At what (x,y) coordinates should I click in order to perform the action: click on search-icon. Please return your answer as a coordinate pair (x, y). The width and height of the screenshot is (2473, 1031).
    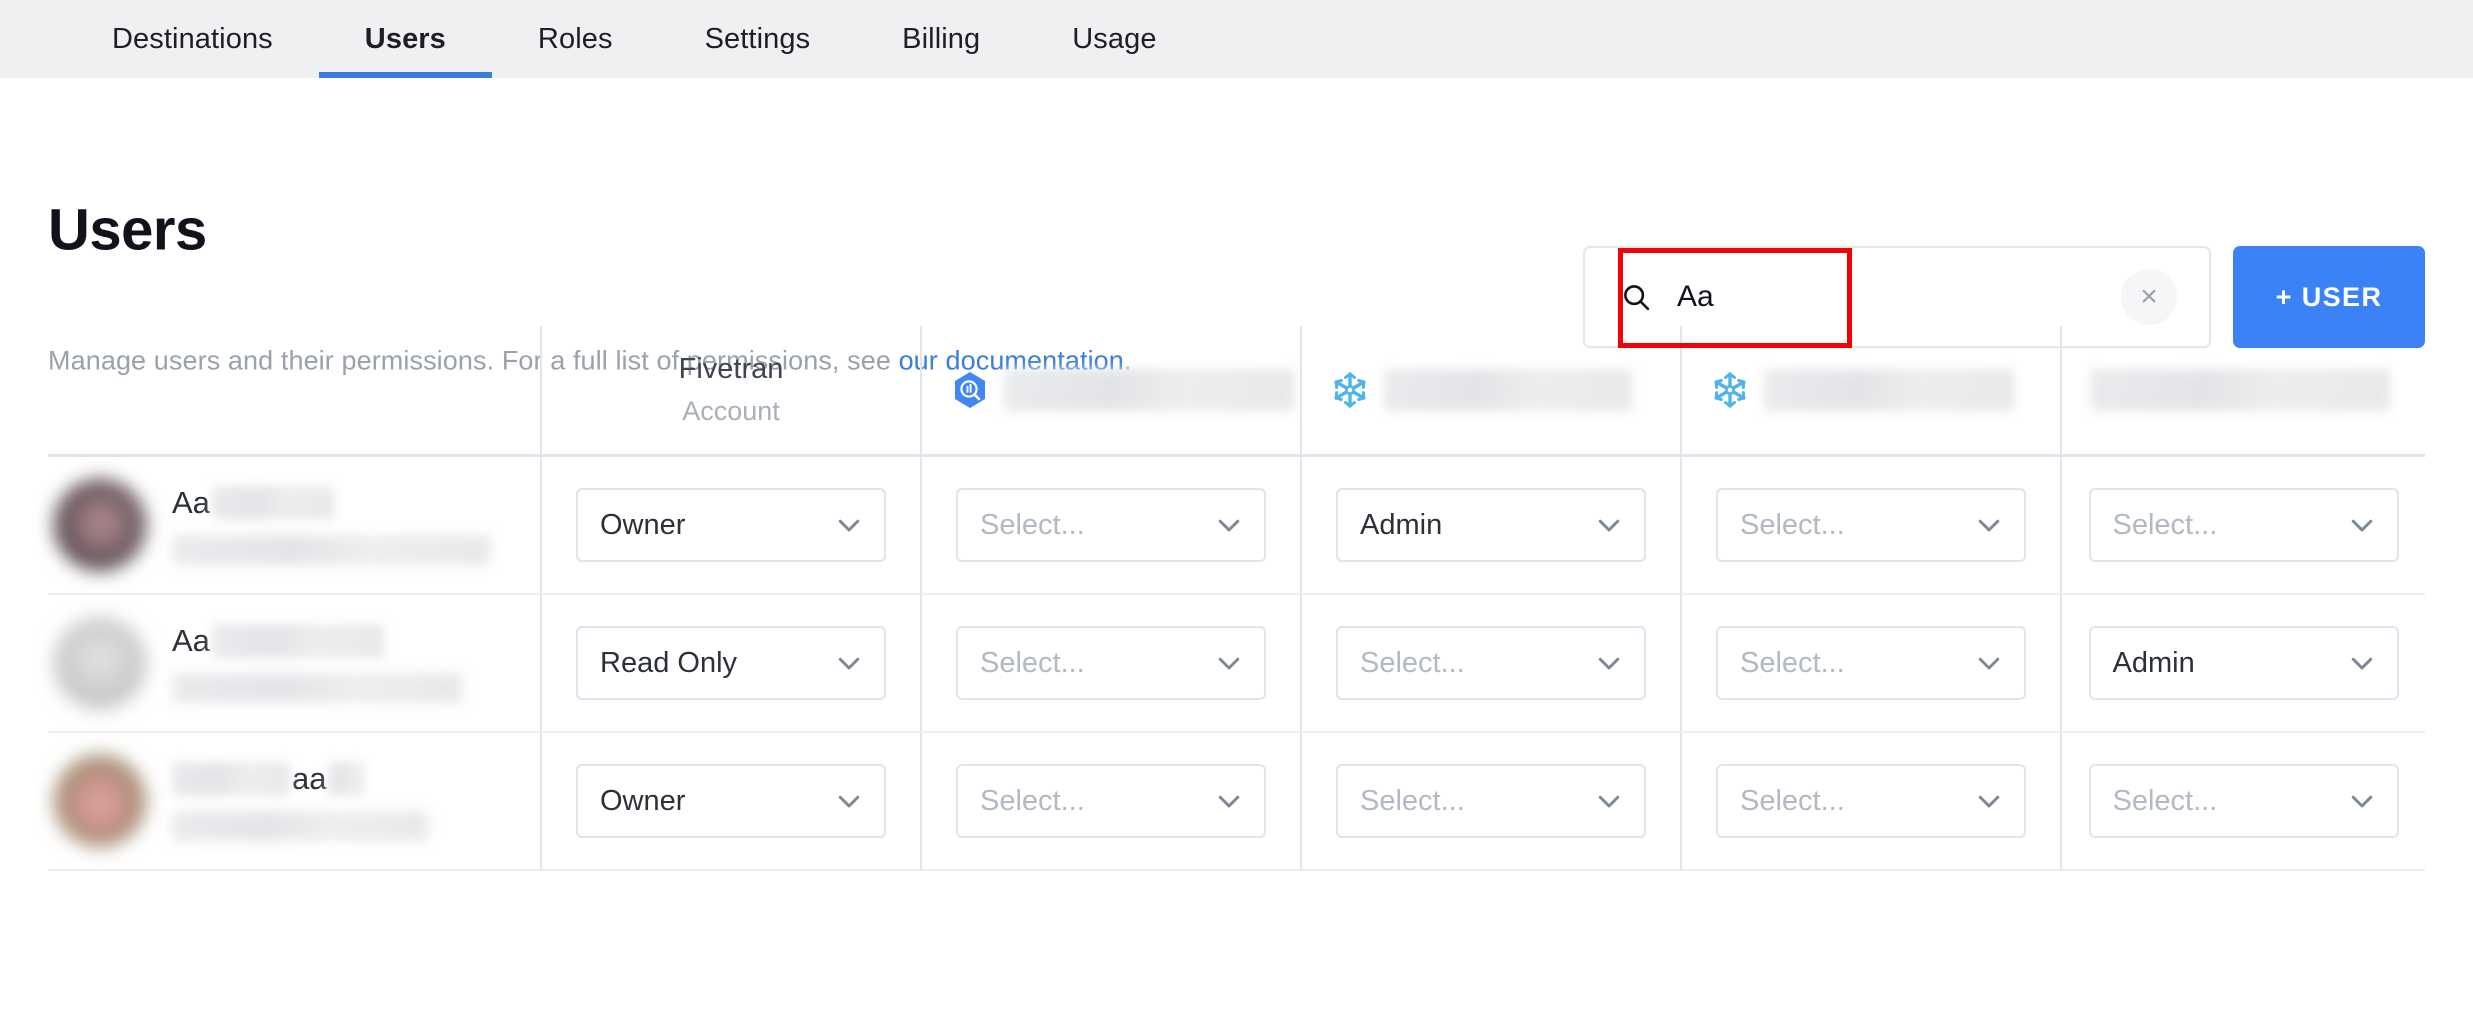
    Looking at the image, I should click on (1637, 298).